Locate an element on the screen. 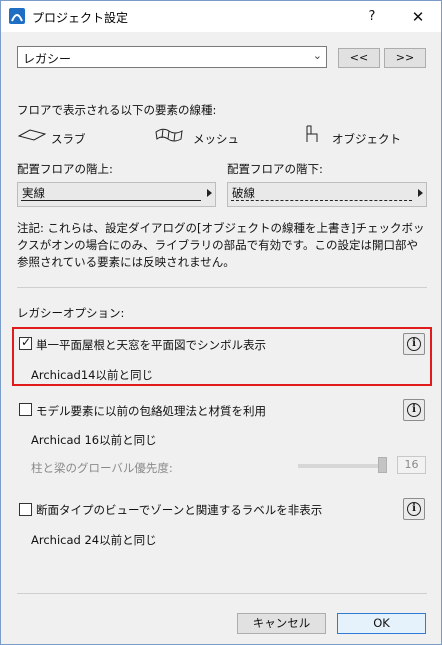 The width and height of the screenshot is (442, 645). legacy-intersection-note: Archicad 16以前と同じ is located at coordinates (94, 440).